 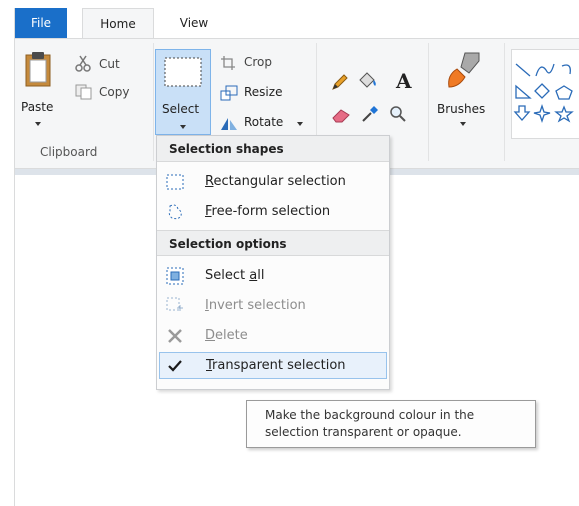 I want to click on freeform-select-icon, so click(x=175, y=212).